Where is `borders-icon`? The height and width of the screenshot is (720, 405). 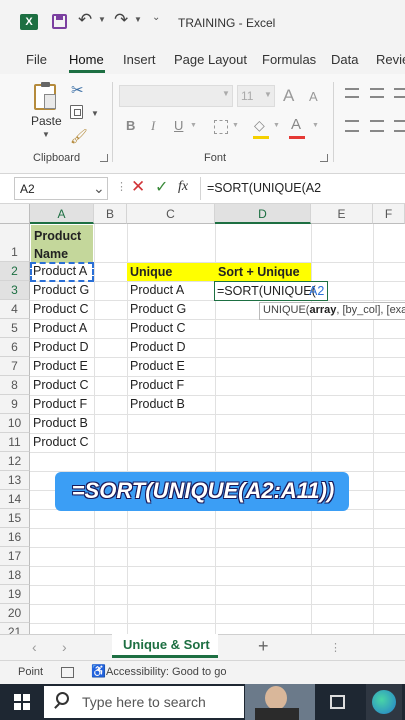
borders-icon is located at coordinates (221, 127).